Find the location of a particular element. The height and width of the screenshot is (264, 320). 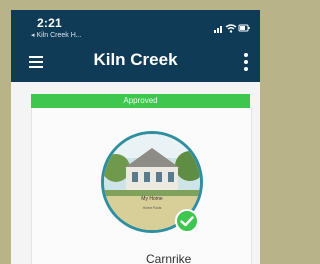

battery-icon is located at coordinates (244, 28).